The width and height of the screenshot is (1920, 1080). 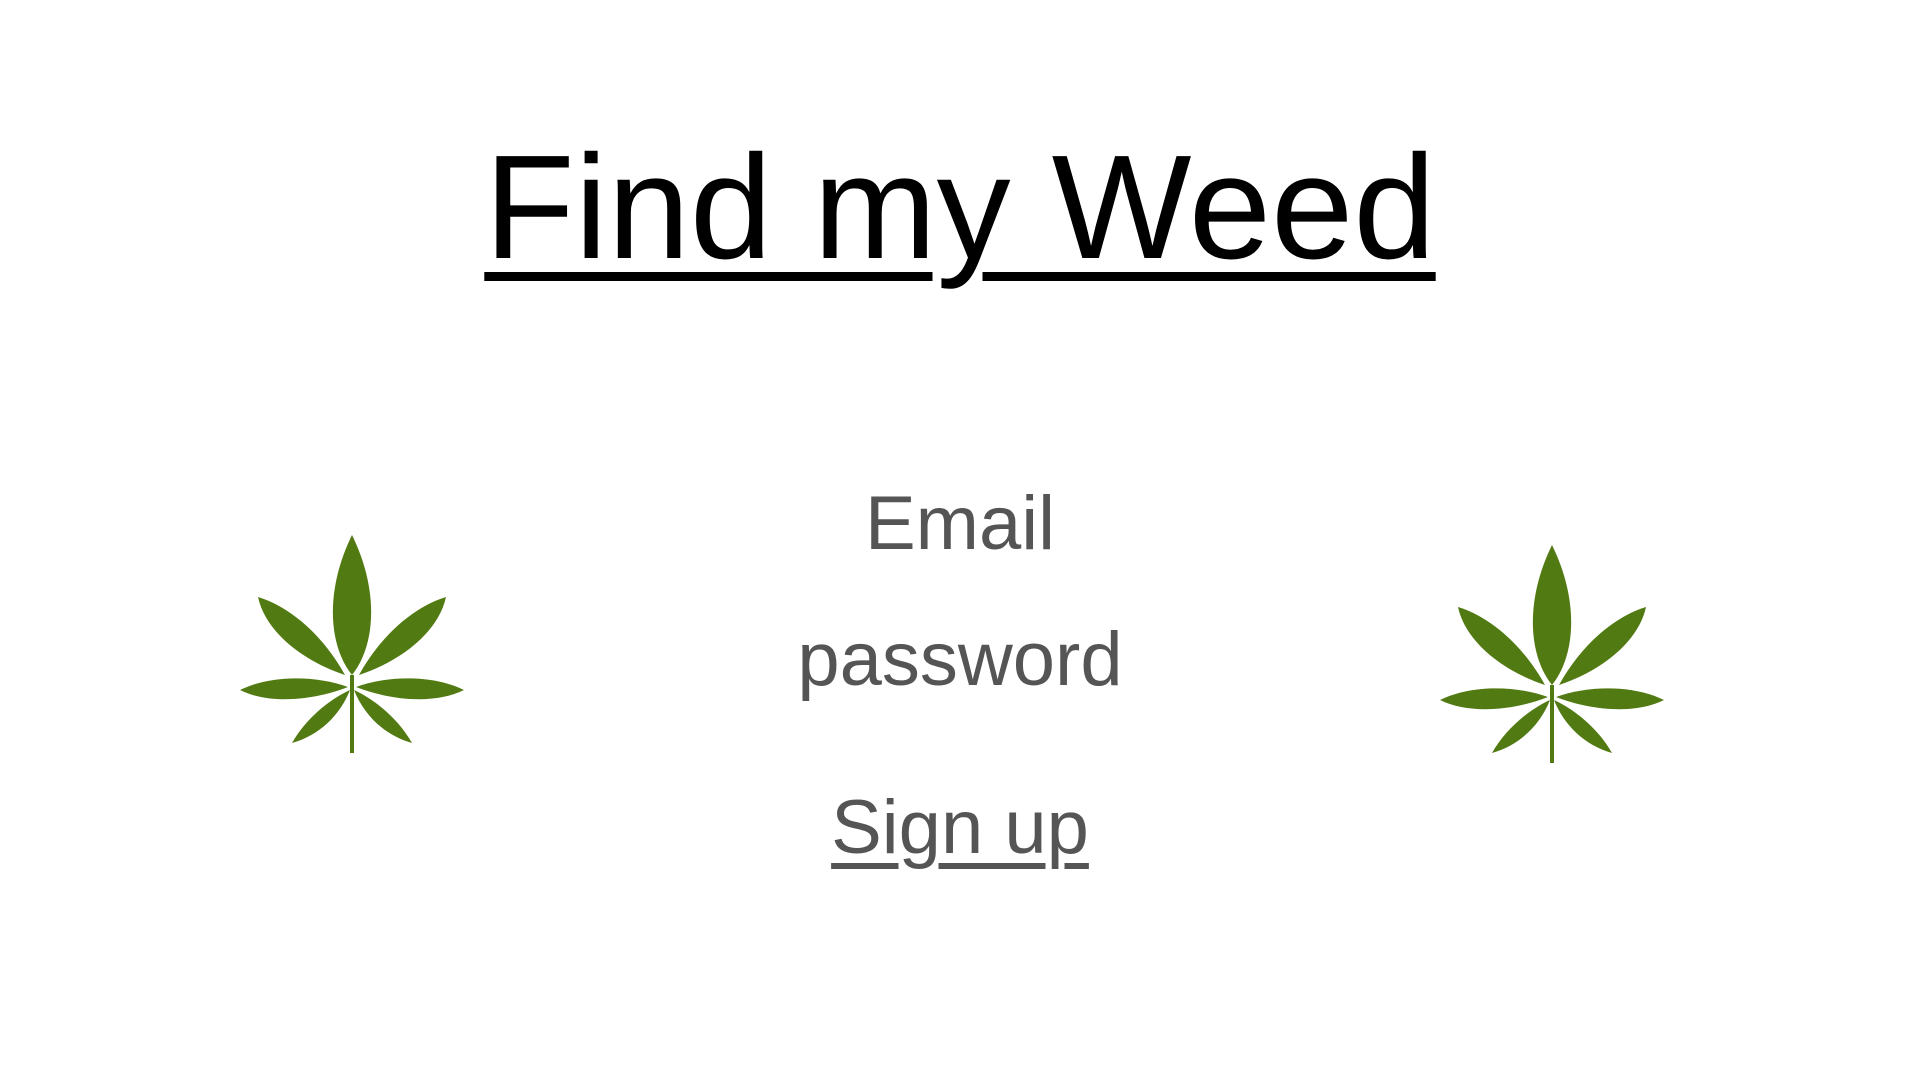 I want to click on page-title: Find my Weed, so click(x=960, y=208).